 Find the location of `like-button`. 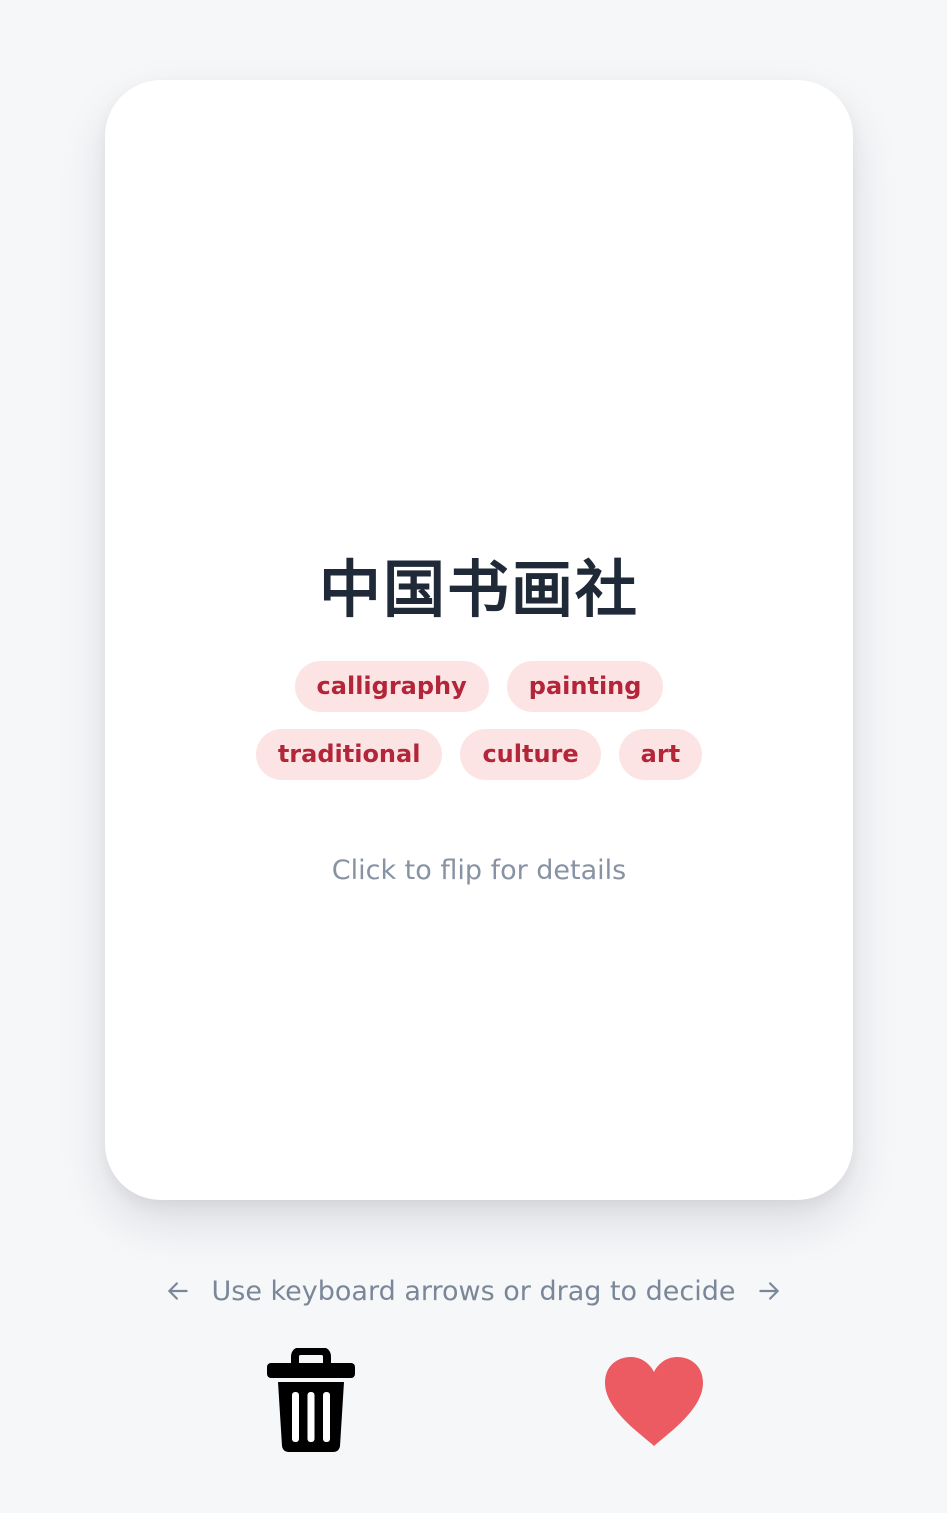

like-button is located at coordinates (654, 1401).